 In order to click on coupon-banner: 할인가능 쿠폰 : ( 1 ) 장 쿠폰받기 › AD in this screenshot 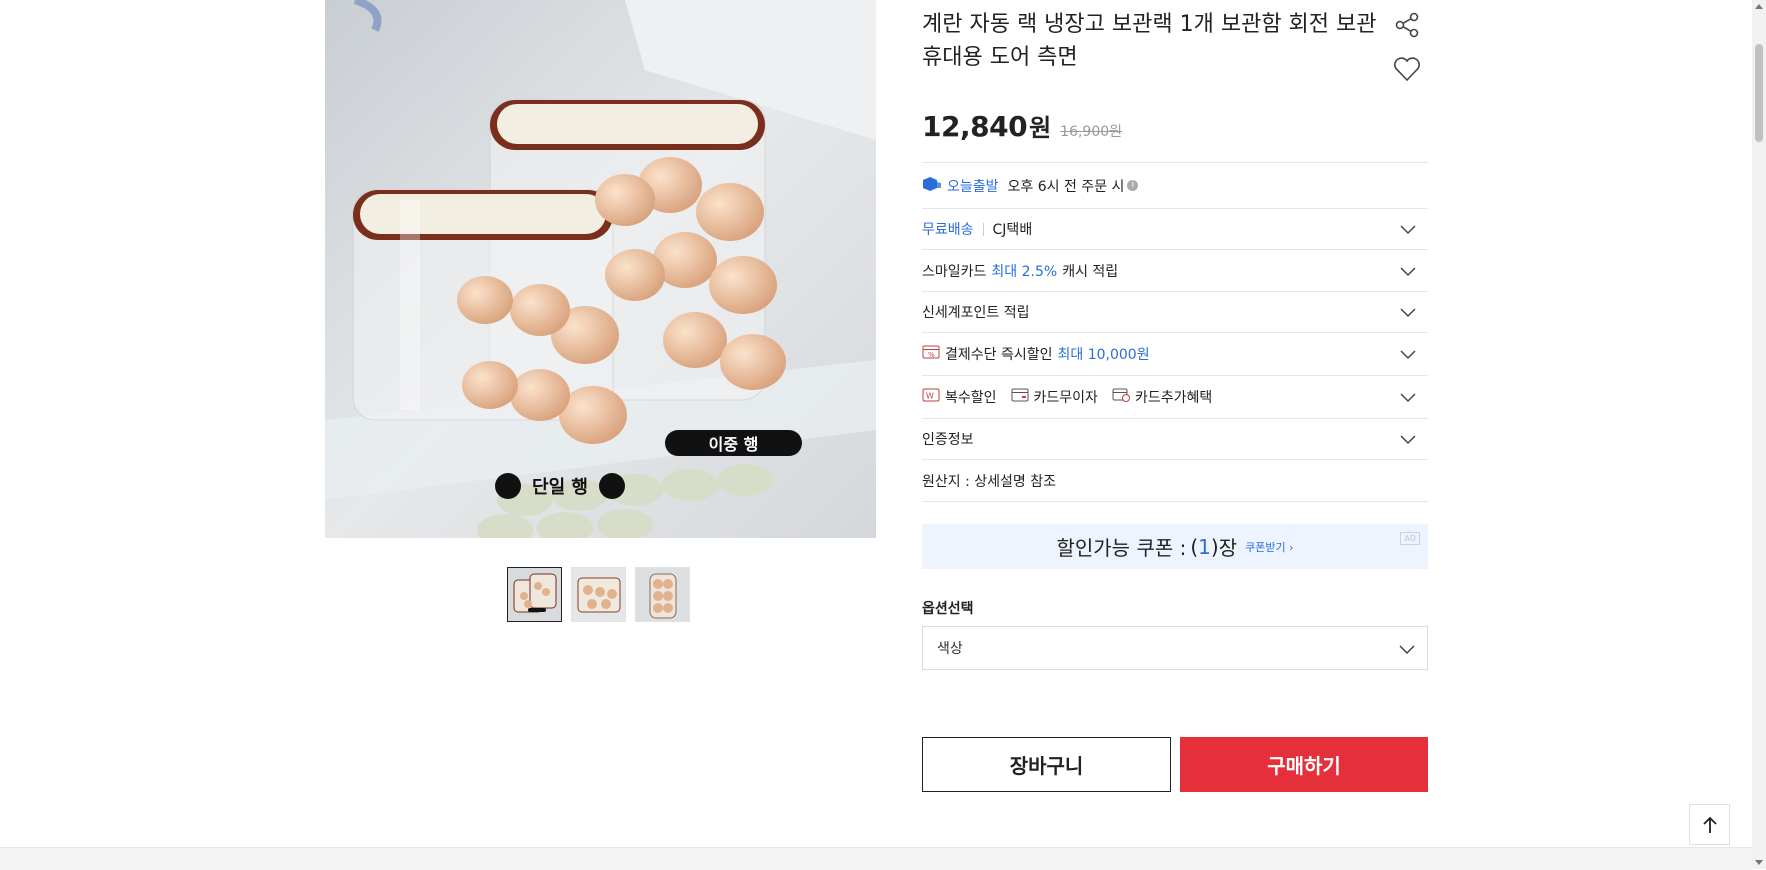, I will do `click(1175, 546)`.